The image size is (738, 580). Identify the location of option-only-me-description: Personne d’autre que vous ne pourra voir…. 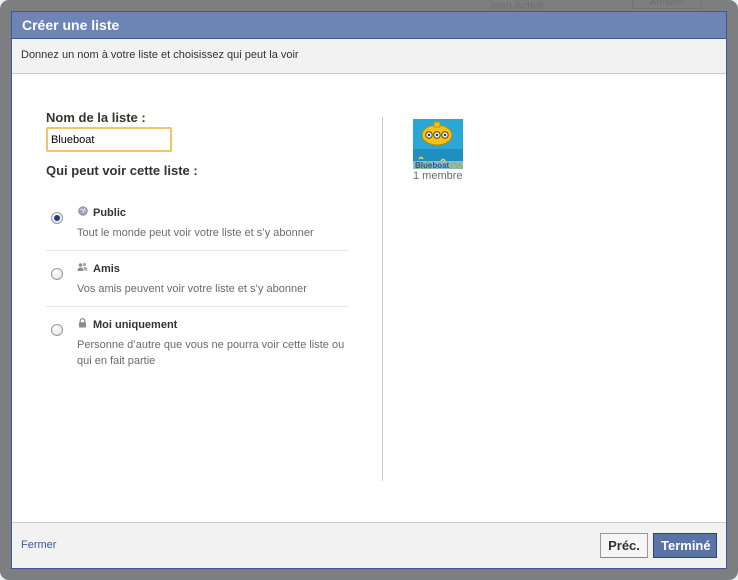
(211, 353).